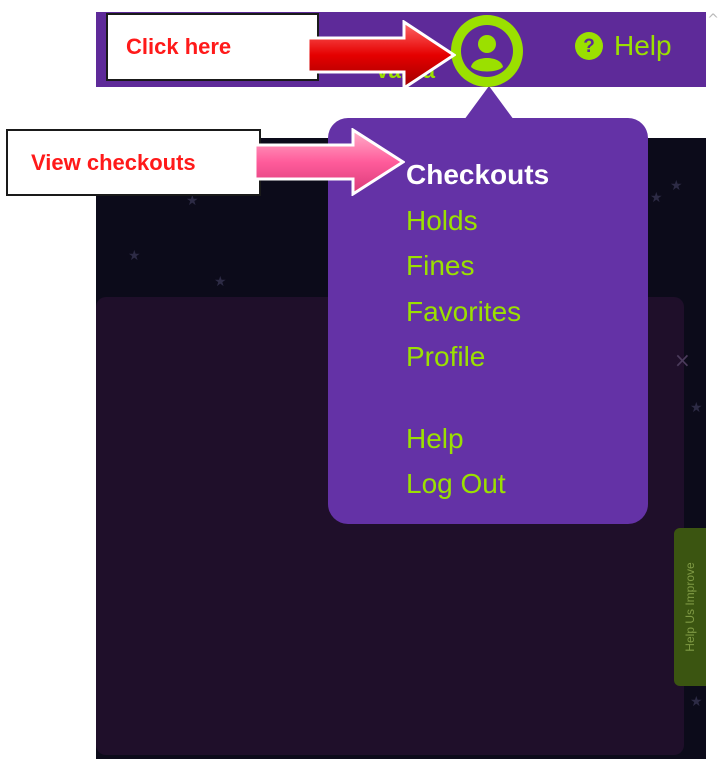 The height and width of the screenshot is (759, 723). What do you see at coordinates (133, 162) in the screenshot?
I see `view-checkouts-callout: View checkouts` at bounding box center [133, 162].